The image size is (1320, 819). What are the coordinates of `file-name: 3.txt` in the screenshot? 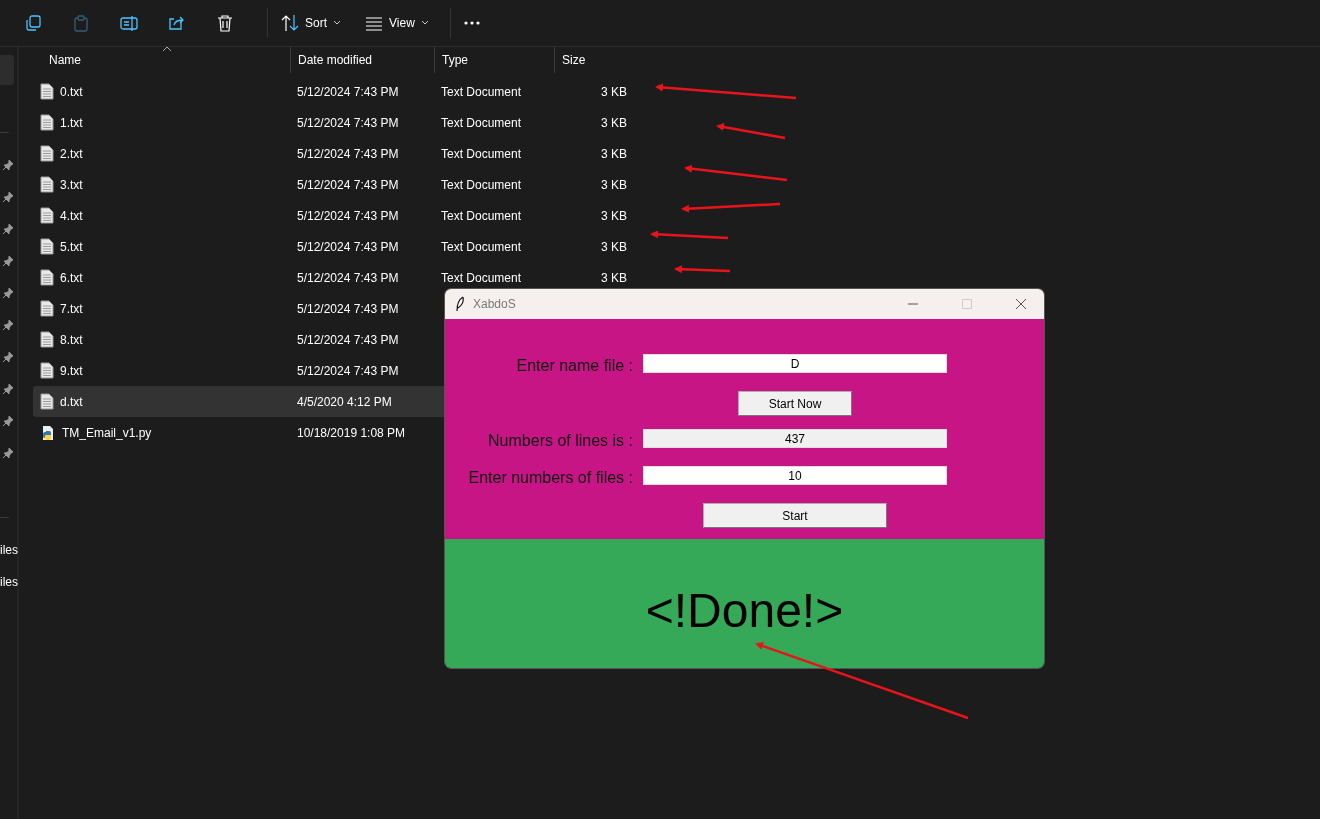 It's located at (71, 184).